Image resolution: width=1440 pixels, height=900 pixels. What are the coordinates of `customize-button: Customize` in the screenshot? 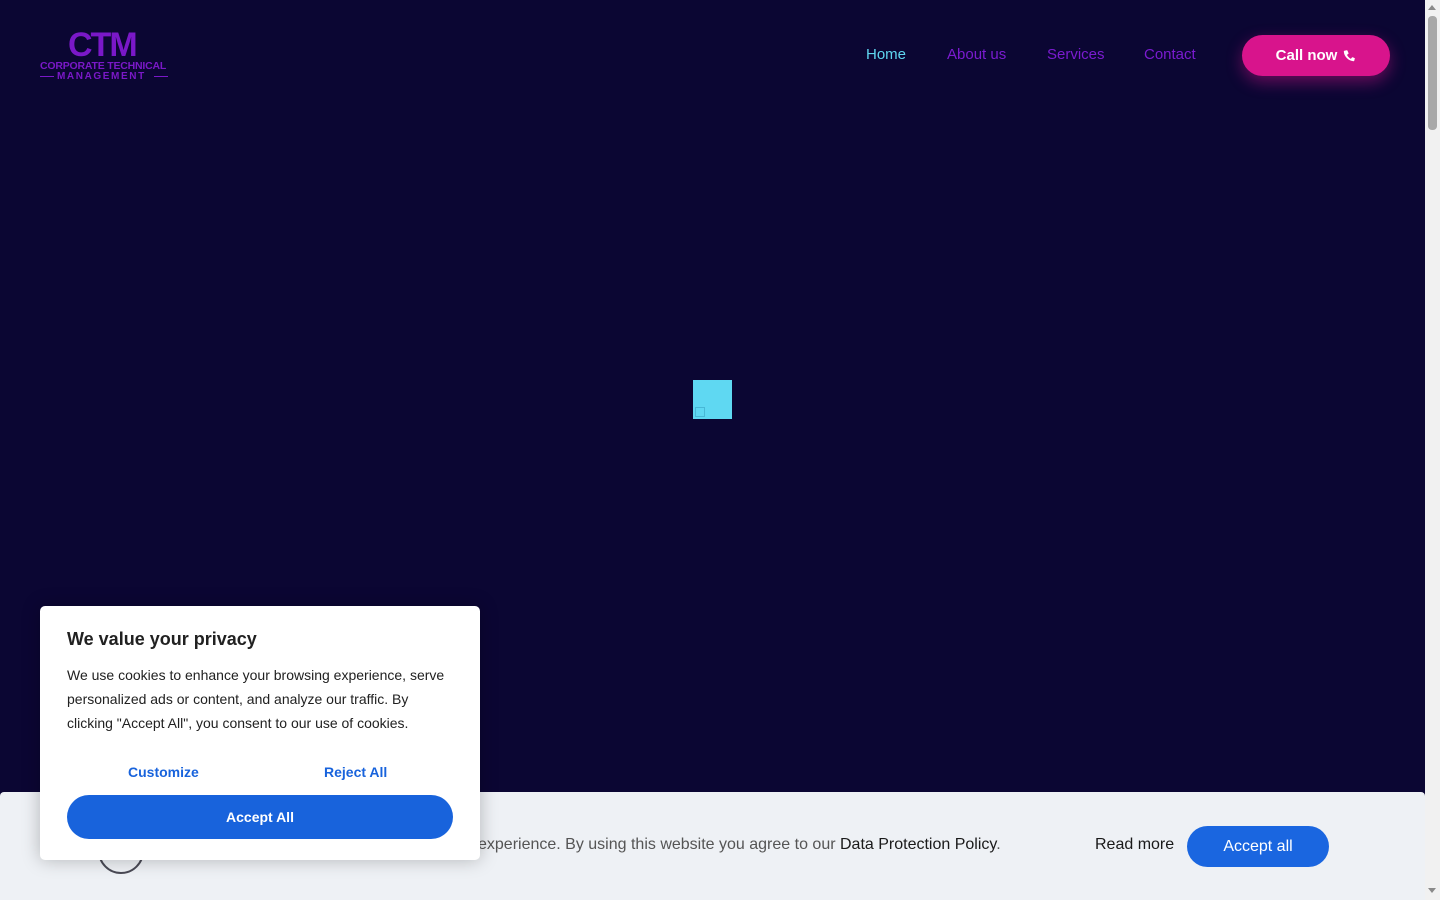 It's located at (163, 772).